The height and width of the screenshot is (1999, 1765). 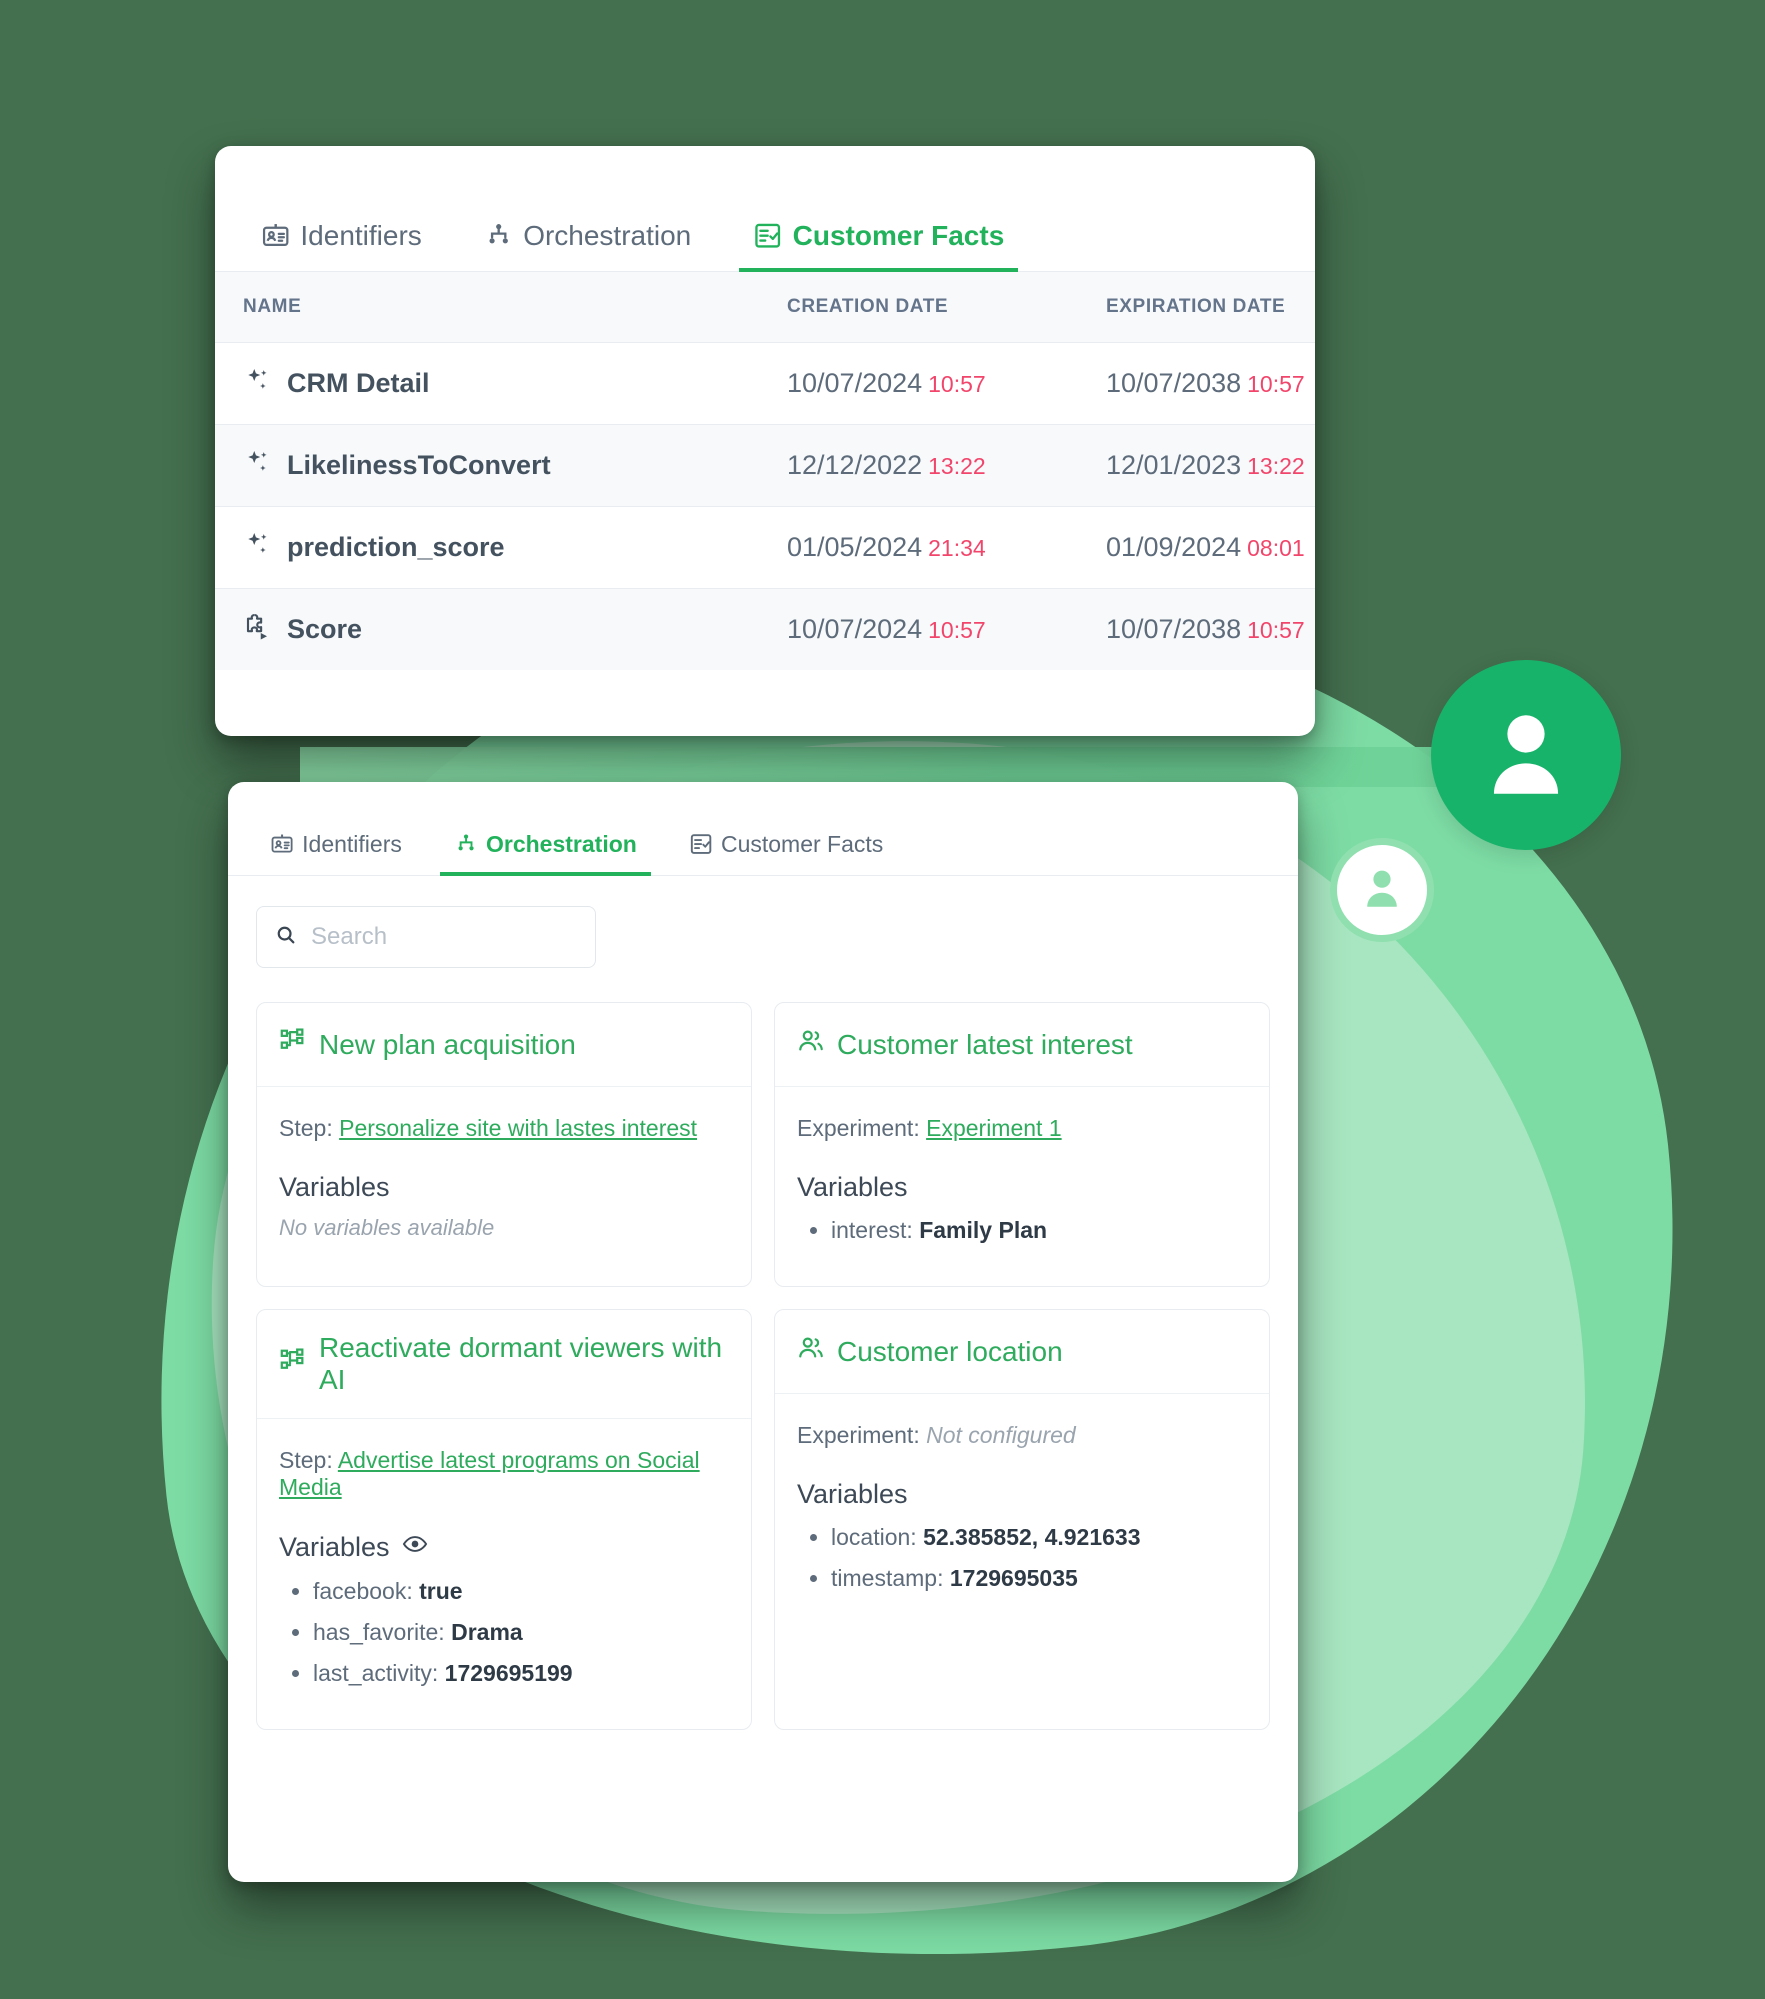 What do you see at coordinates (874, 1537) in the screenshot?
I see `variable-key: location:` at bounding box center [874, 1537].